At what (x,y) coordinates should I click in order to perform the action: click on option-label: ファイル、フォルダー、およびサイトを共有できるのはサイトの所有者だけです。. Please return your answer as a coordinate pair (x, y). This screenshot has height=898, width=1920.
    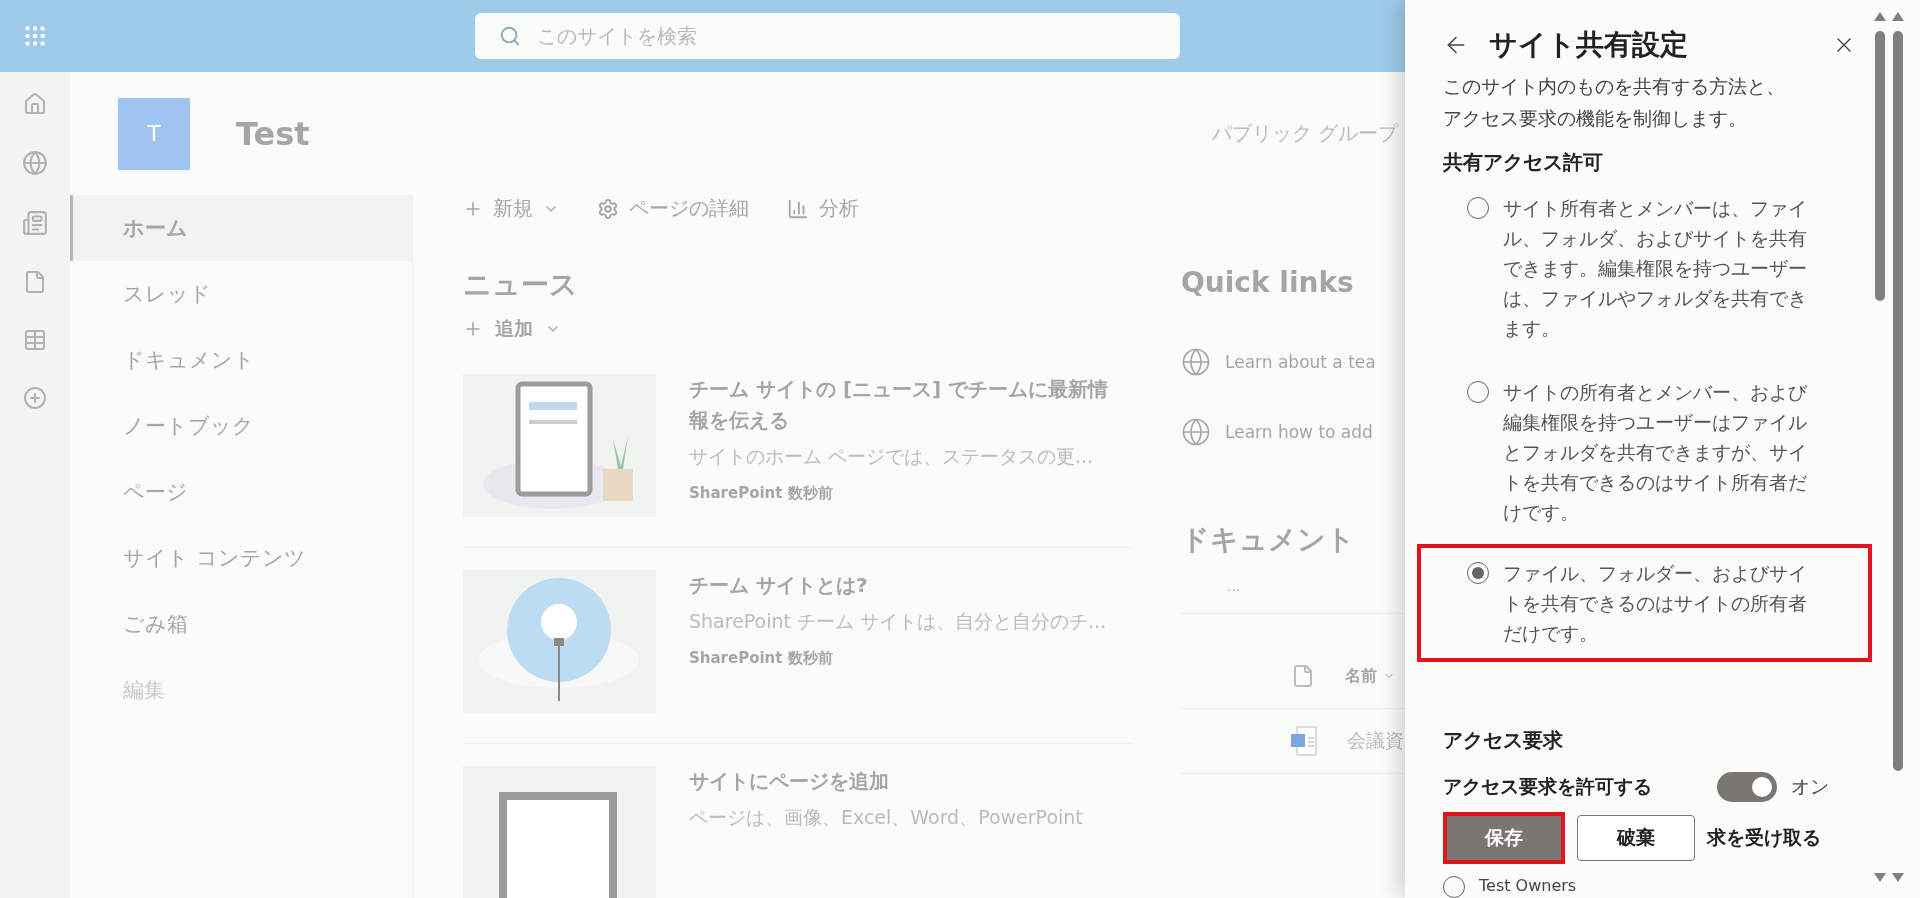
    Looking at the image, I should click on (1655, 604).